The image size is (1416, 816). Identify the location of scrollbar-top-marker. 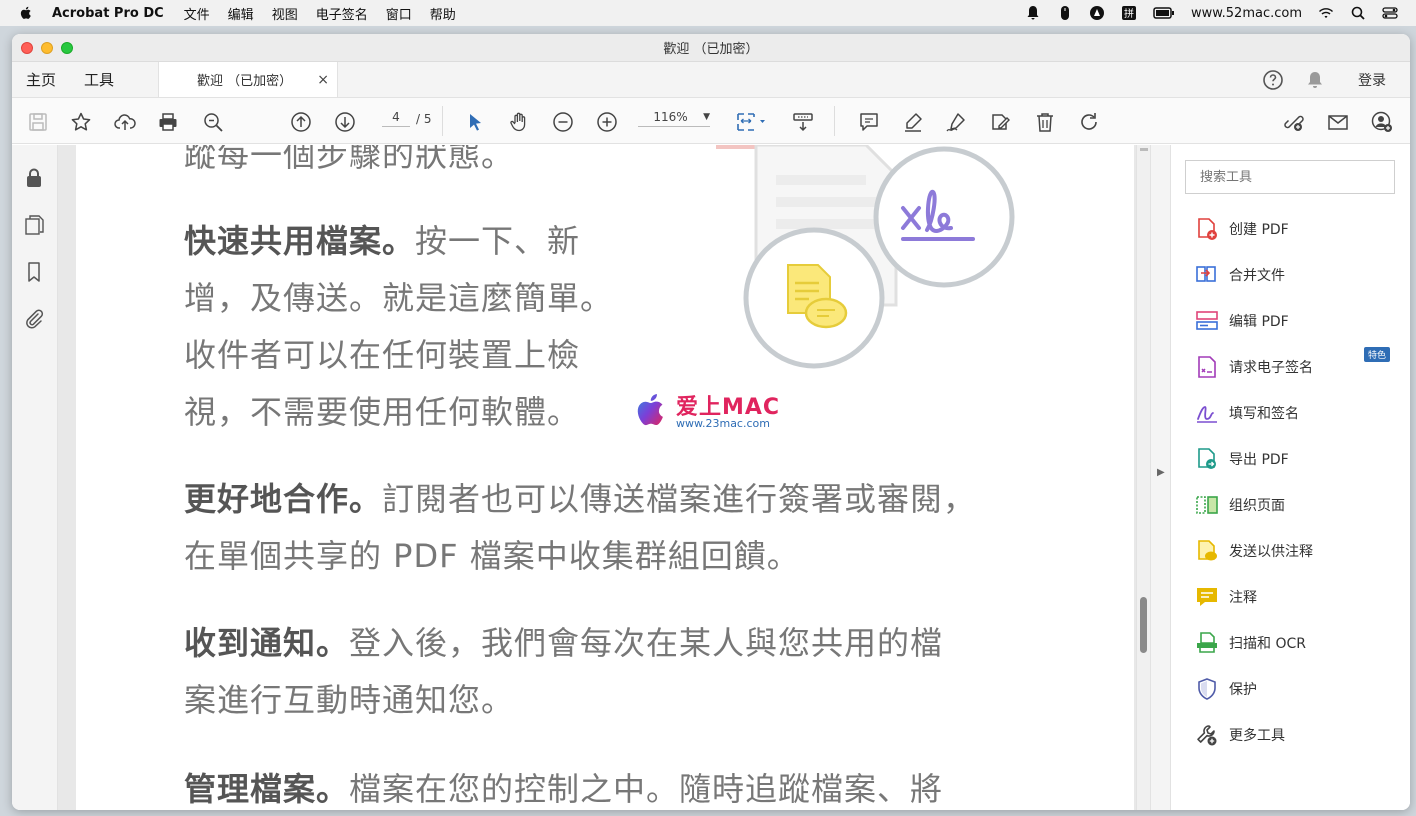
(1144, 149).